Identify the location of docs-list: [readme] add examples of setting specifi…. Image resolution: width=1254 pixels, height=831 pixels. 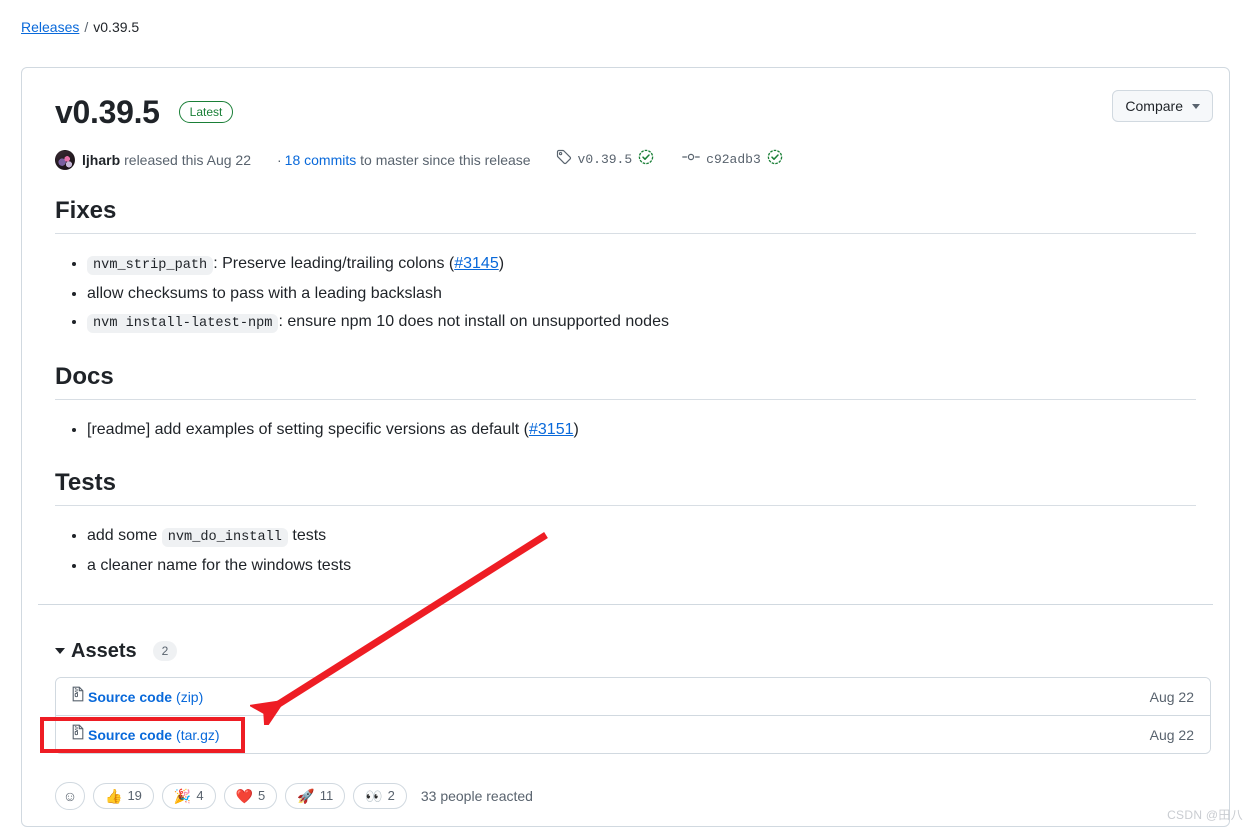
(625, 430).